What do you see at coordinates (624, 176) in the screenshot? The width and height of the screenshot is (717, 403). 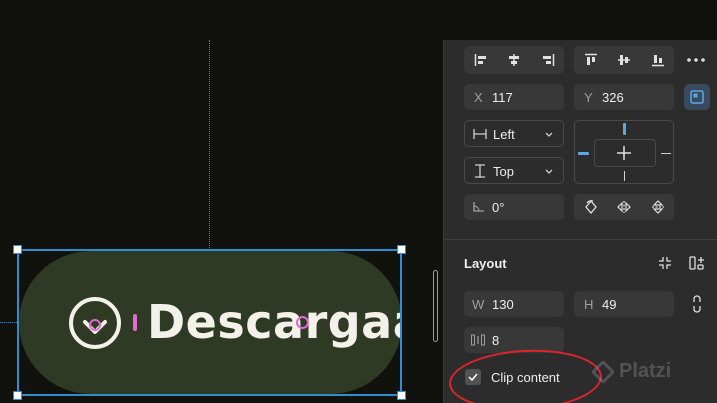 I see `constraint-bottom-line` at bounding box center [624, 176].